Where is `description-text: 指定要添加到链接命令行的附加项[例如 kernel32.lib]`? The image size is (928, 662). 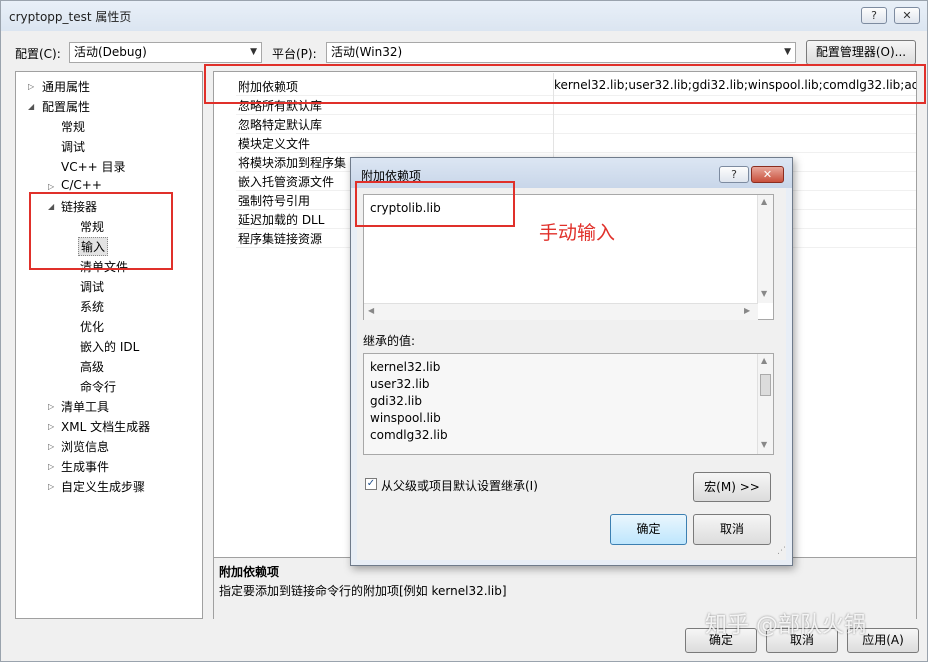 description-text: 指定要添加到链接命令行的附加项[例如 kernel32.lib] is located at coordinates (363, 591).